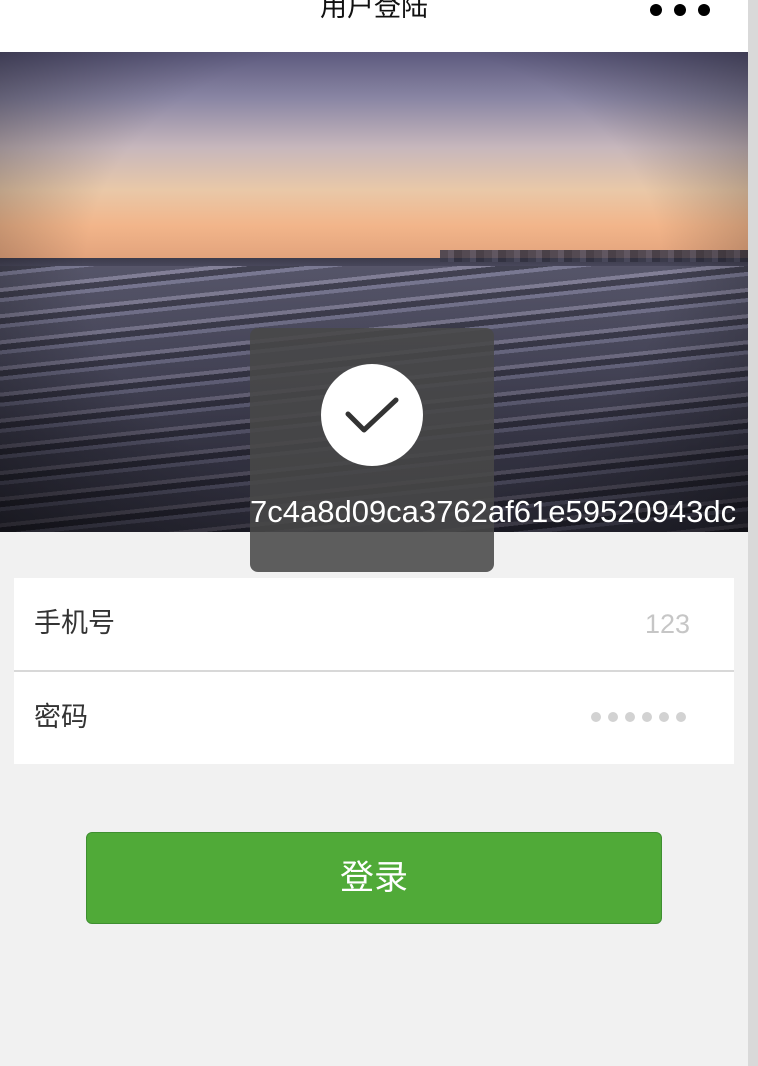  Describe the element at coordinates (374, 11) in the screenshot. I see `page-title: 用户登陆` at that location.